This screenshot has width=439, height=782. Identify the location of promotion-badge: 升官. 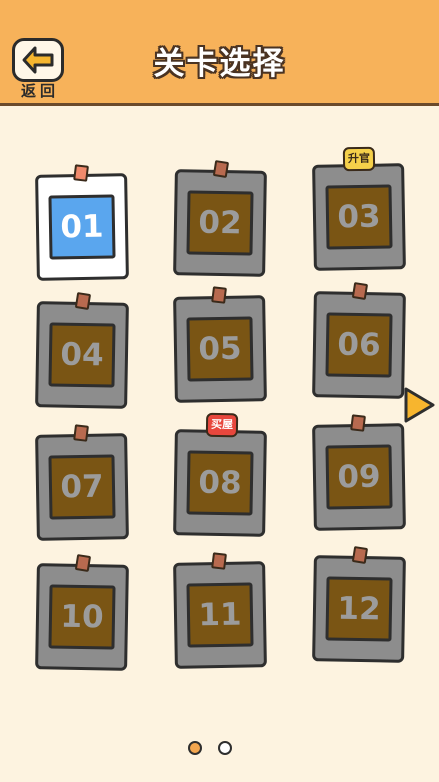
(359, 159).